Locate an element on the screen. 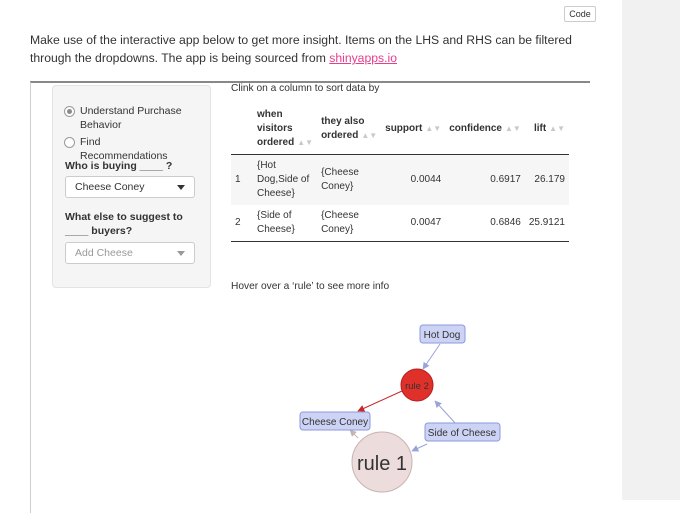  col-header-support: support ▲▼ is located at coordinates (413, 129).